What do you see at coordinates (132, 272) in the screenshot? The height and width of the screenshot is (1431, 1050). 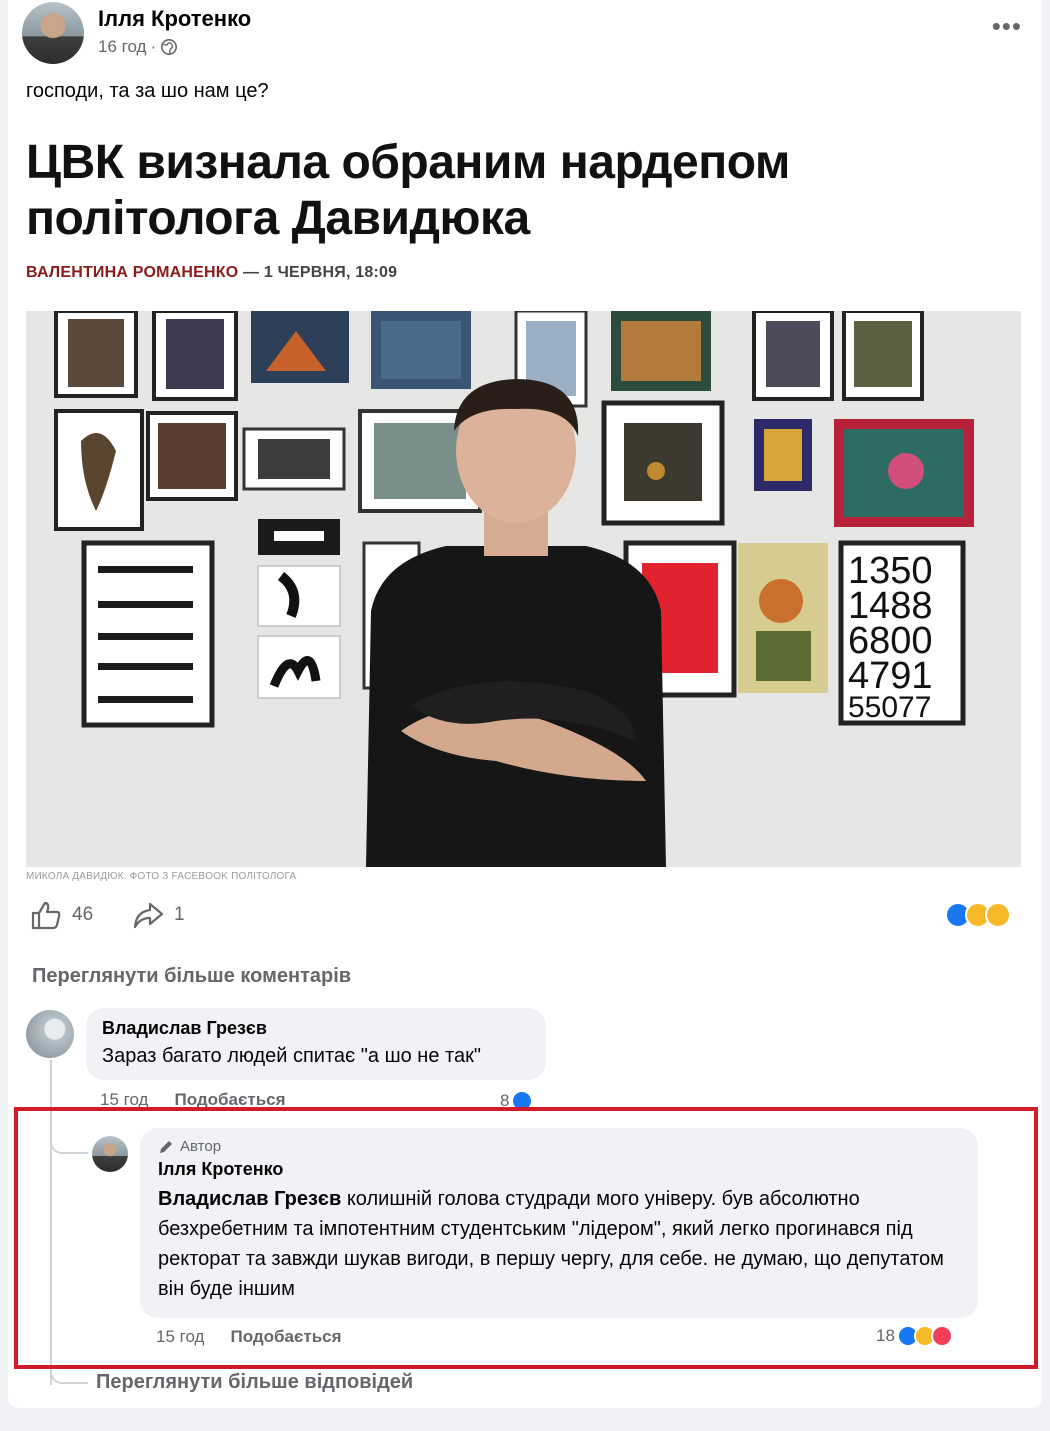 I see `byline-author: ВАЛЕНТИНА РОМАНЕНКО` at bounding box center [132, 272].